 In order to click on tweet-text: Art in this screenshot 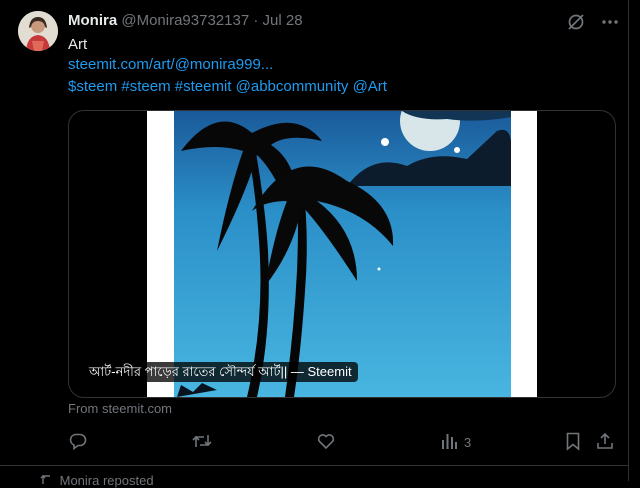, I will do `click(78, 44)`.